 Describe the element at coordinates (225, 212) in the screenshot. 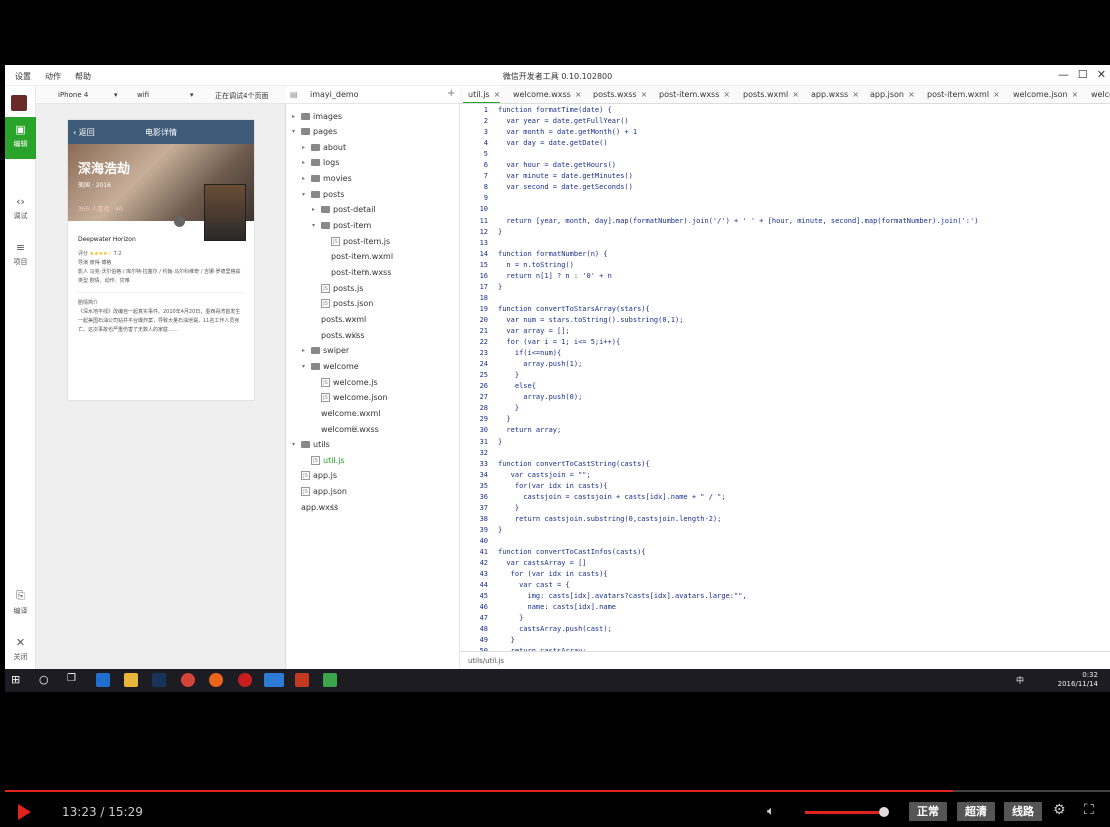

I see `movie-poster` at that location.